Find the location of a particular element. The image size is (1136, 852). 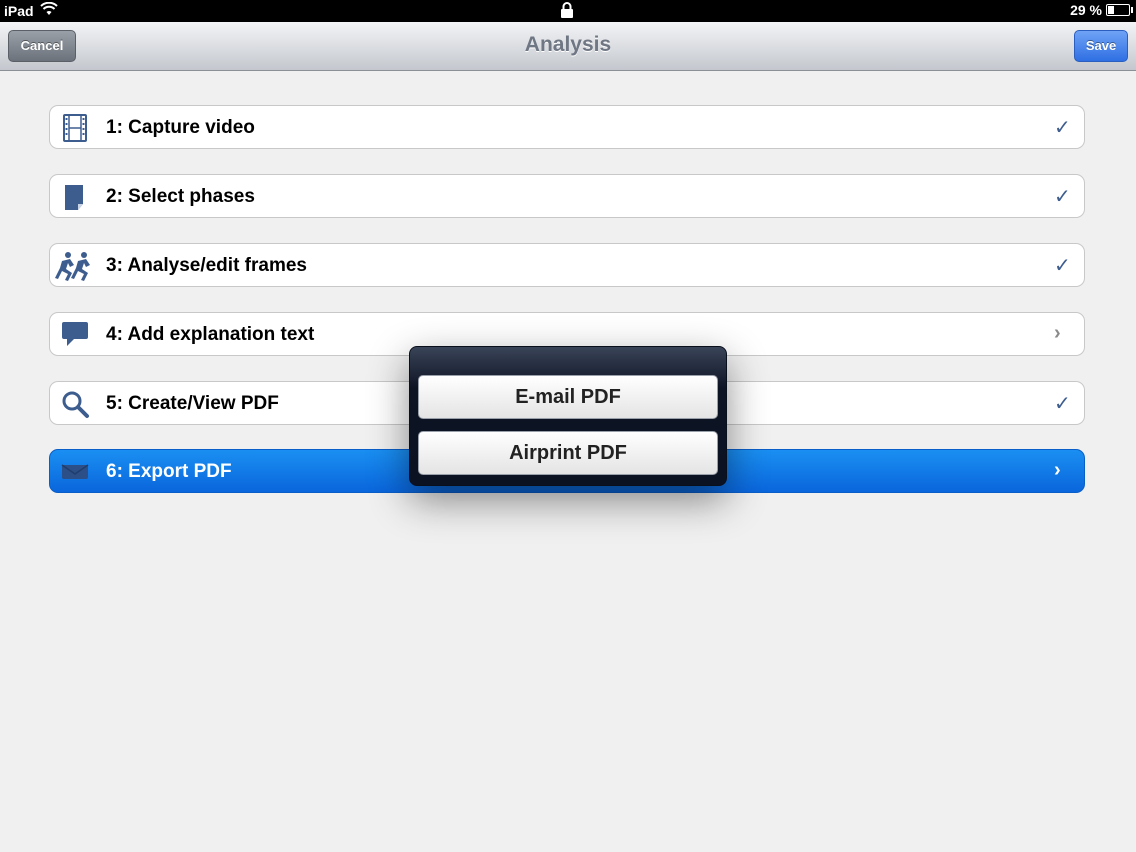

wifi-icon is located at coordinates (48, 10).